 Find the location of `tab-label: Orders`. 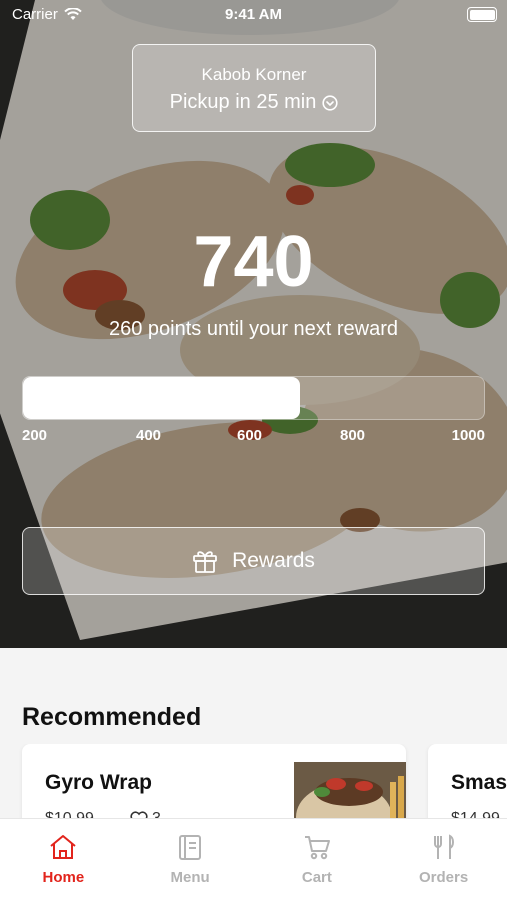

tab-label: Orders is located at coordinates (444, 877).